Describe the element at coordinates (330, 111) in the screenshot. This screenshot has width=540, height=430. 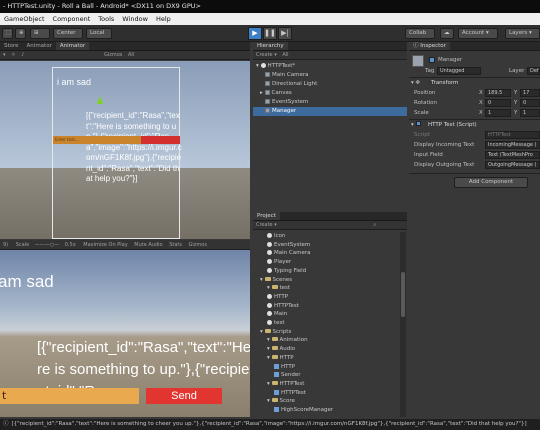
I see `hierarchy-item-manager: Manager` at that location.